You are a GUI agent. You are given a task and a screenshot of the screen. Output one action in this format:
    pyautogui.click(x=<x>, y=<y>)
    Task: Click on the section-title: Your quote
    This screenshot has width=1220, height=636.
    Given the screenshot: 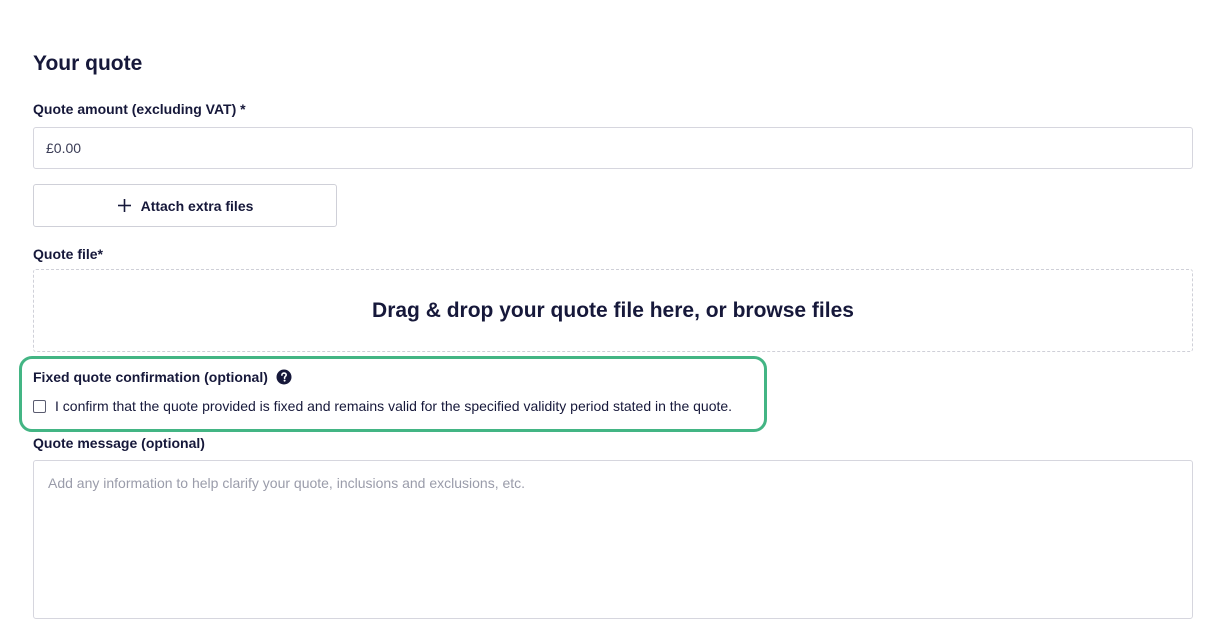 What is the action you would take?
    pyautogui.click(x=88, y=63)
    